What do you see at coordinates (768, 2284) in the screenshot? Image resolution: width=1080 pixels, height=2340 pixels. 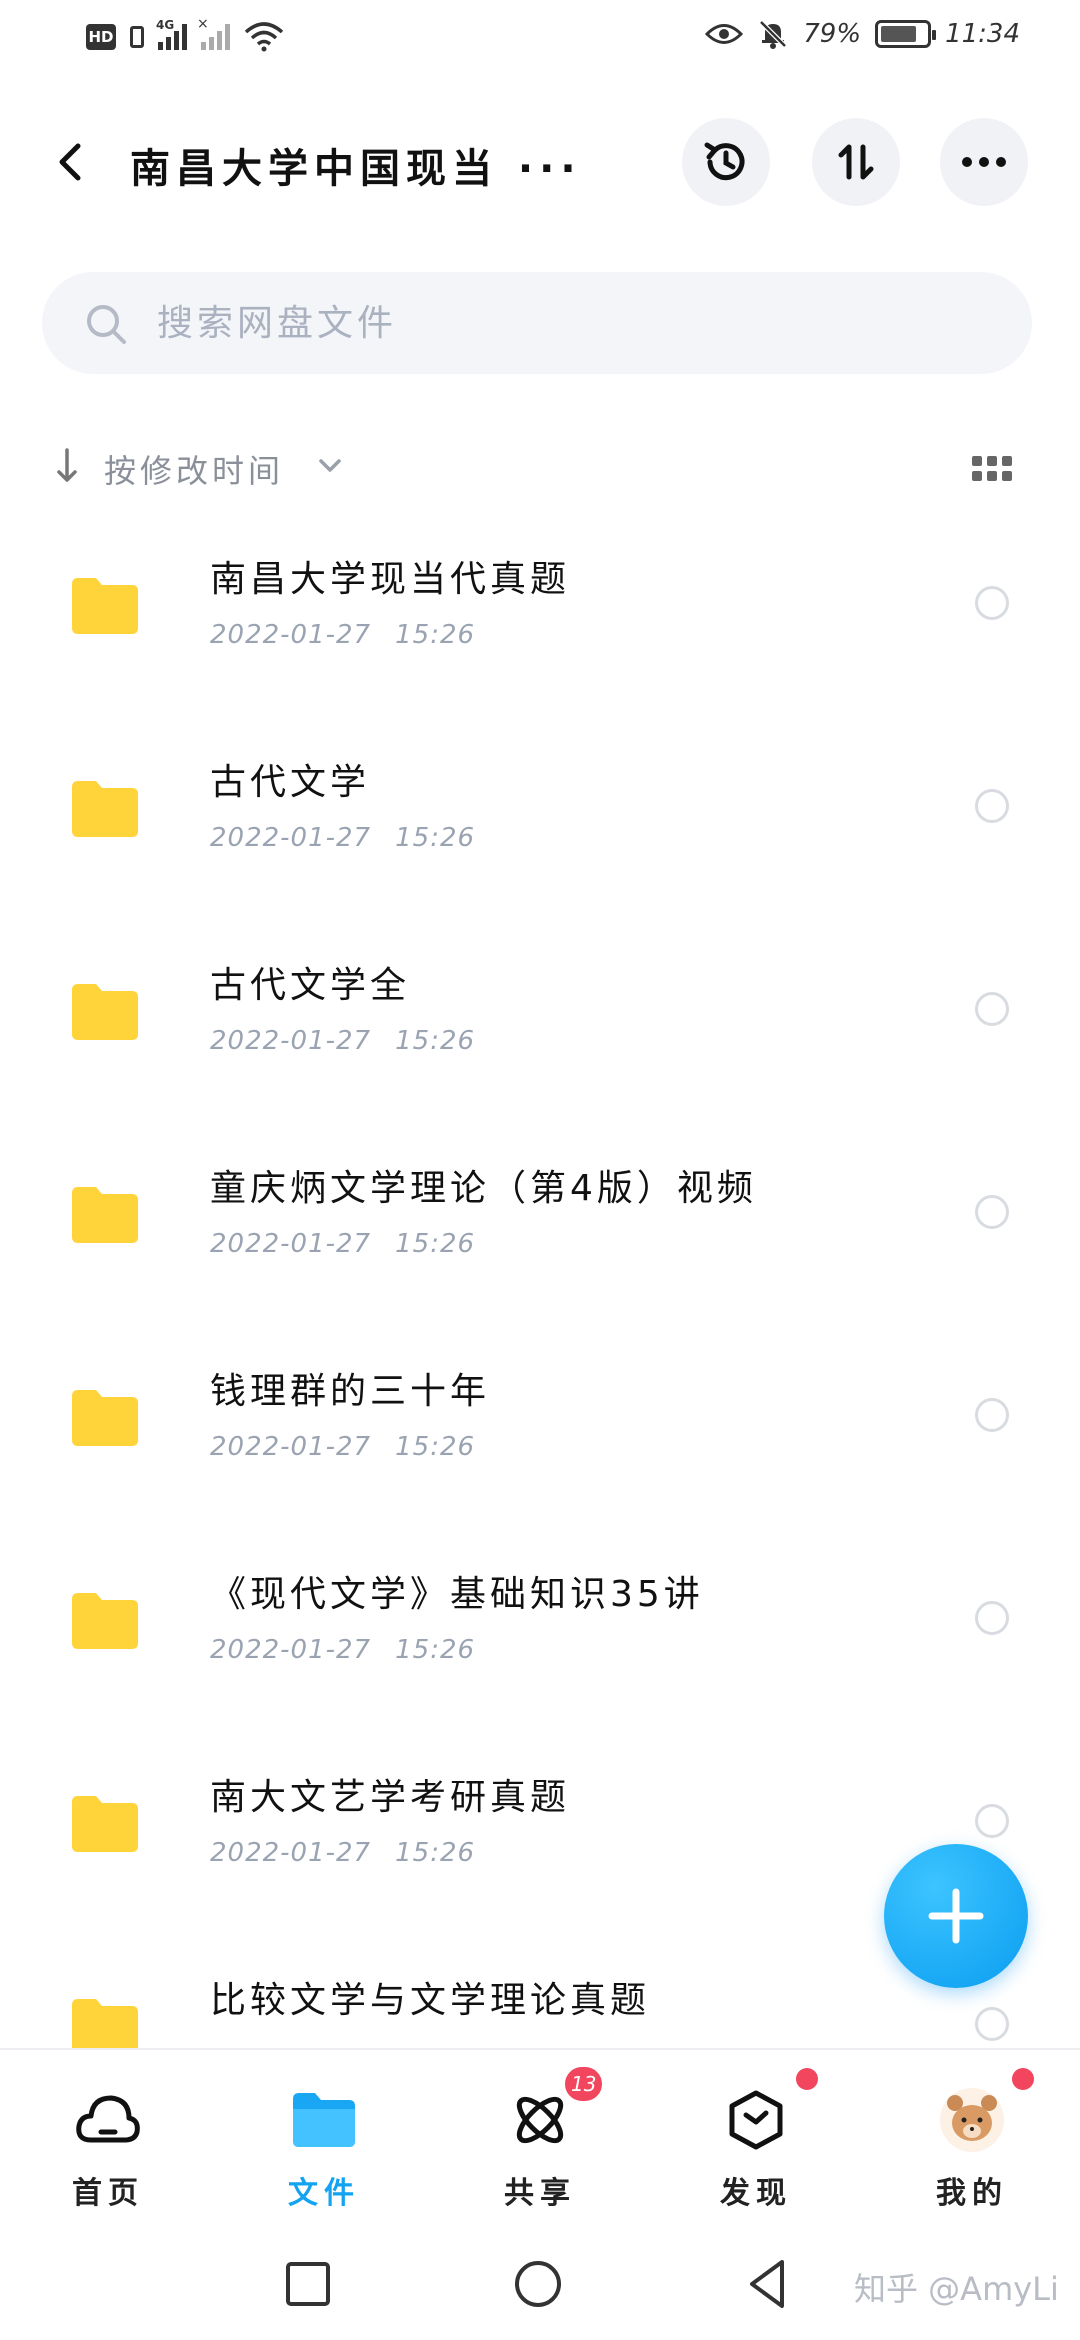 I see `back-triangle-icon` at bounding box center [768, 2284].